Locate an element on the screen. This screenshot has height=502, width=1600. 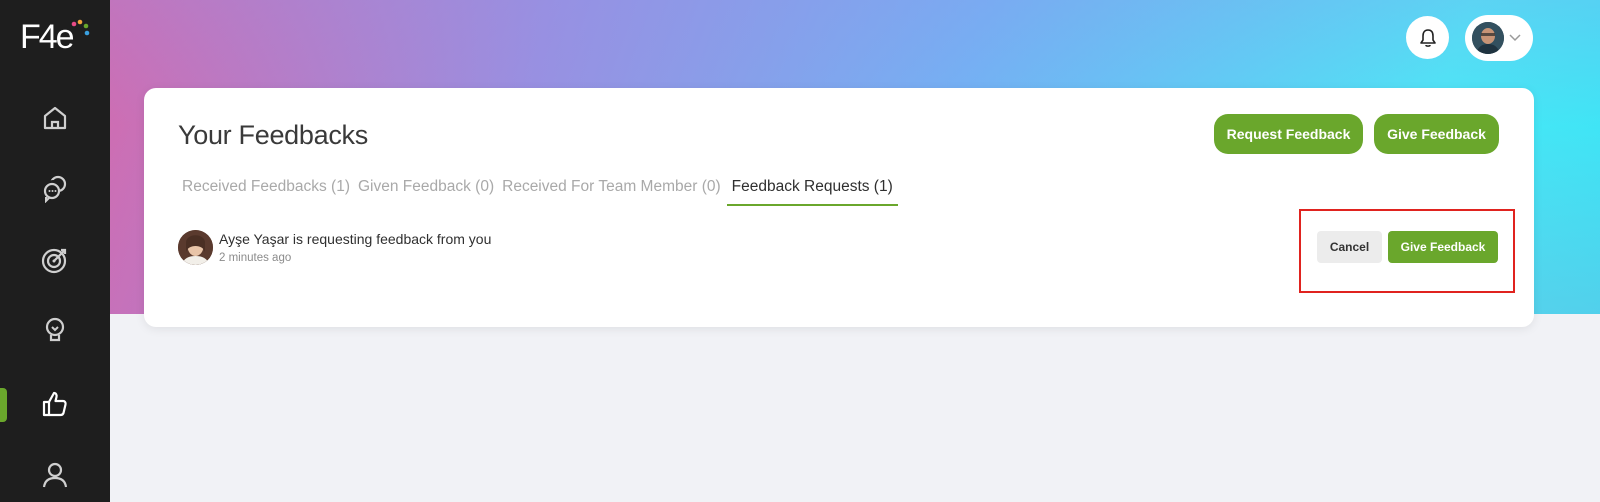
page-title: Your Feedbacks is located at coordinates (273, 135).